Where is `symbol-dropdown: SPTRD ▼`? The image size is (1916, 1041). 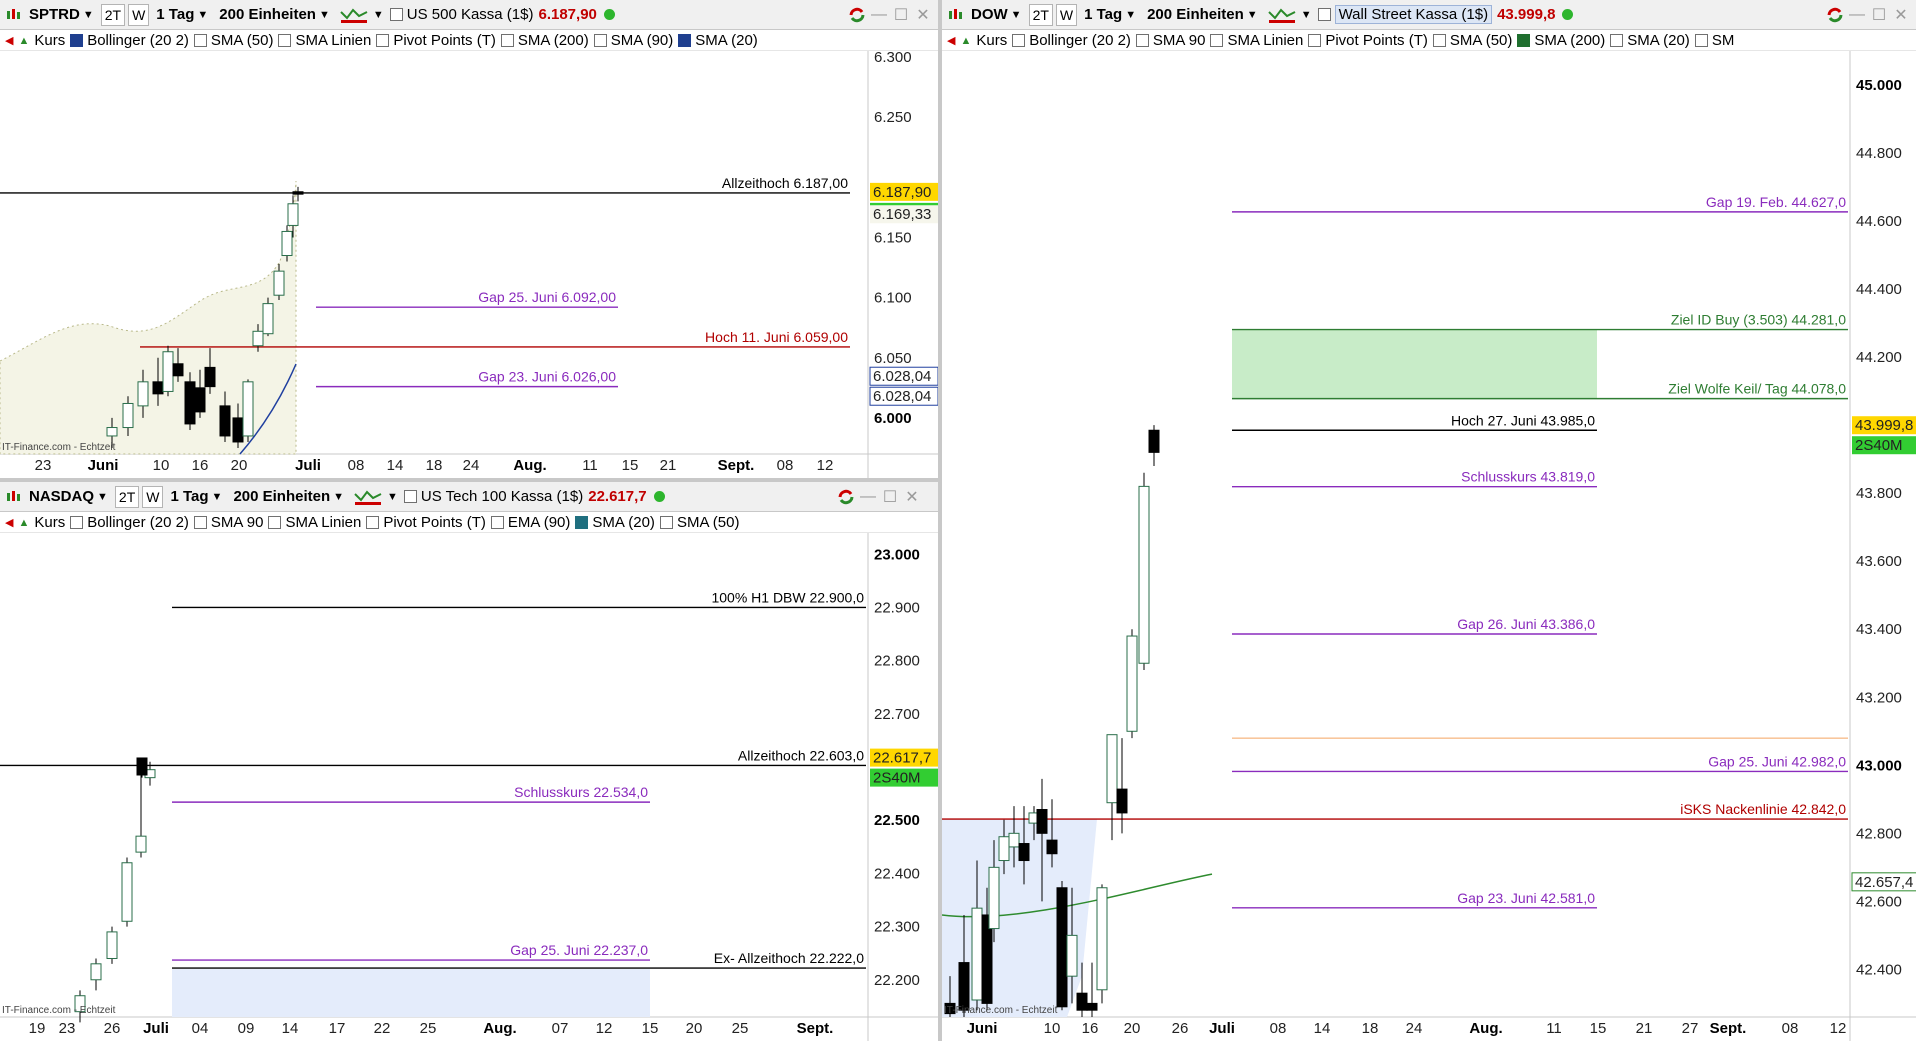 symbol-dropdown: SPTRD ▼ is located at coordinates (61, 15).